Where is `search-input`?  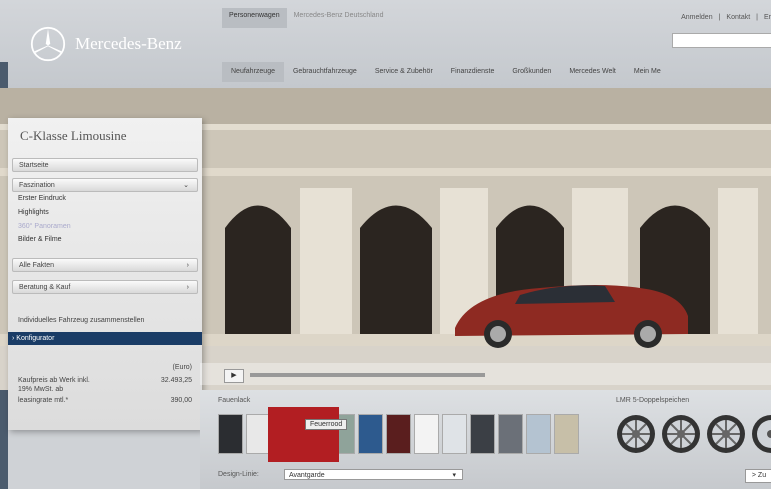
search-input is located at coordinates (721, 40).